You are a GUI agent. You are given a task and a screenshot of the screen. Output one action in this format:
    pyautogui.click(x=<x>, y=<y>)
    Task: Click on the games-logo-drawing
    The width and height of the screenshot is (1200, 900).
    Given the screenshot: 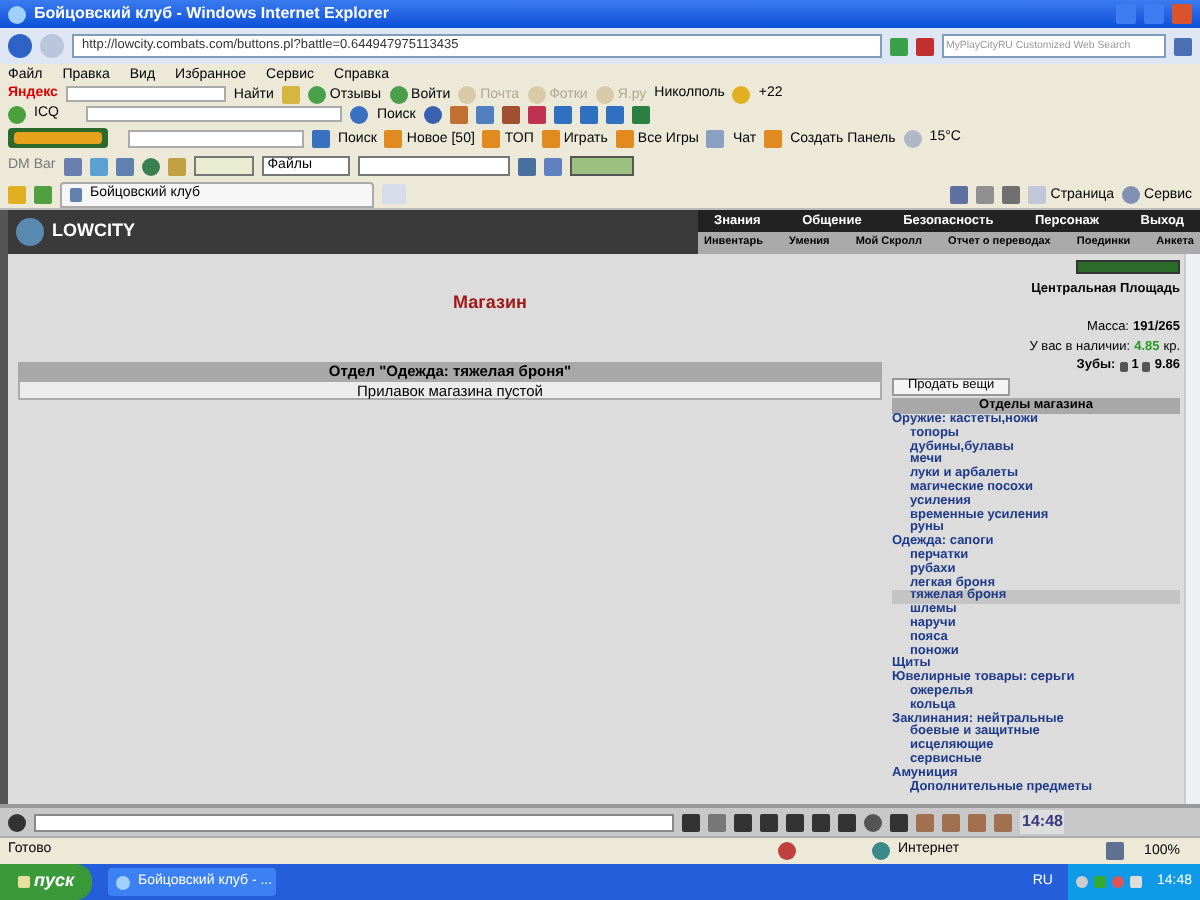 What is the action you would take?
    pyautogui.click(x=58, y=138)
    